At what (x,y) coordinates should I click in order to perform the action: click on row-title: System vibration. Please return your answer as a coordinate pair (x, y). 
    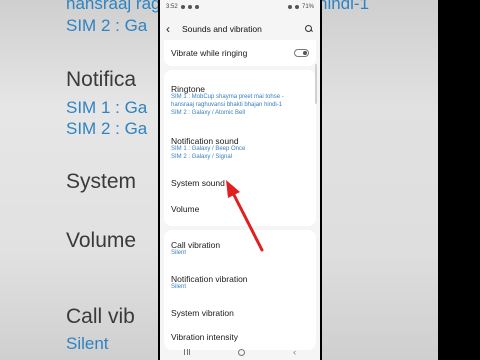
    Looking at the image, I should click on (202, 313).